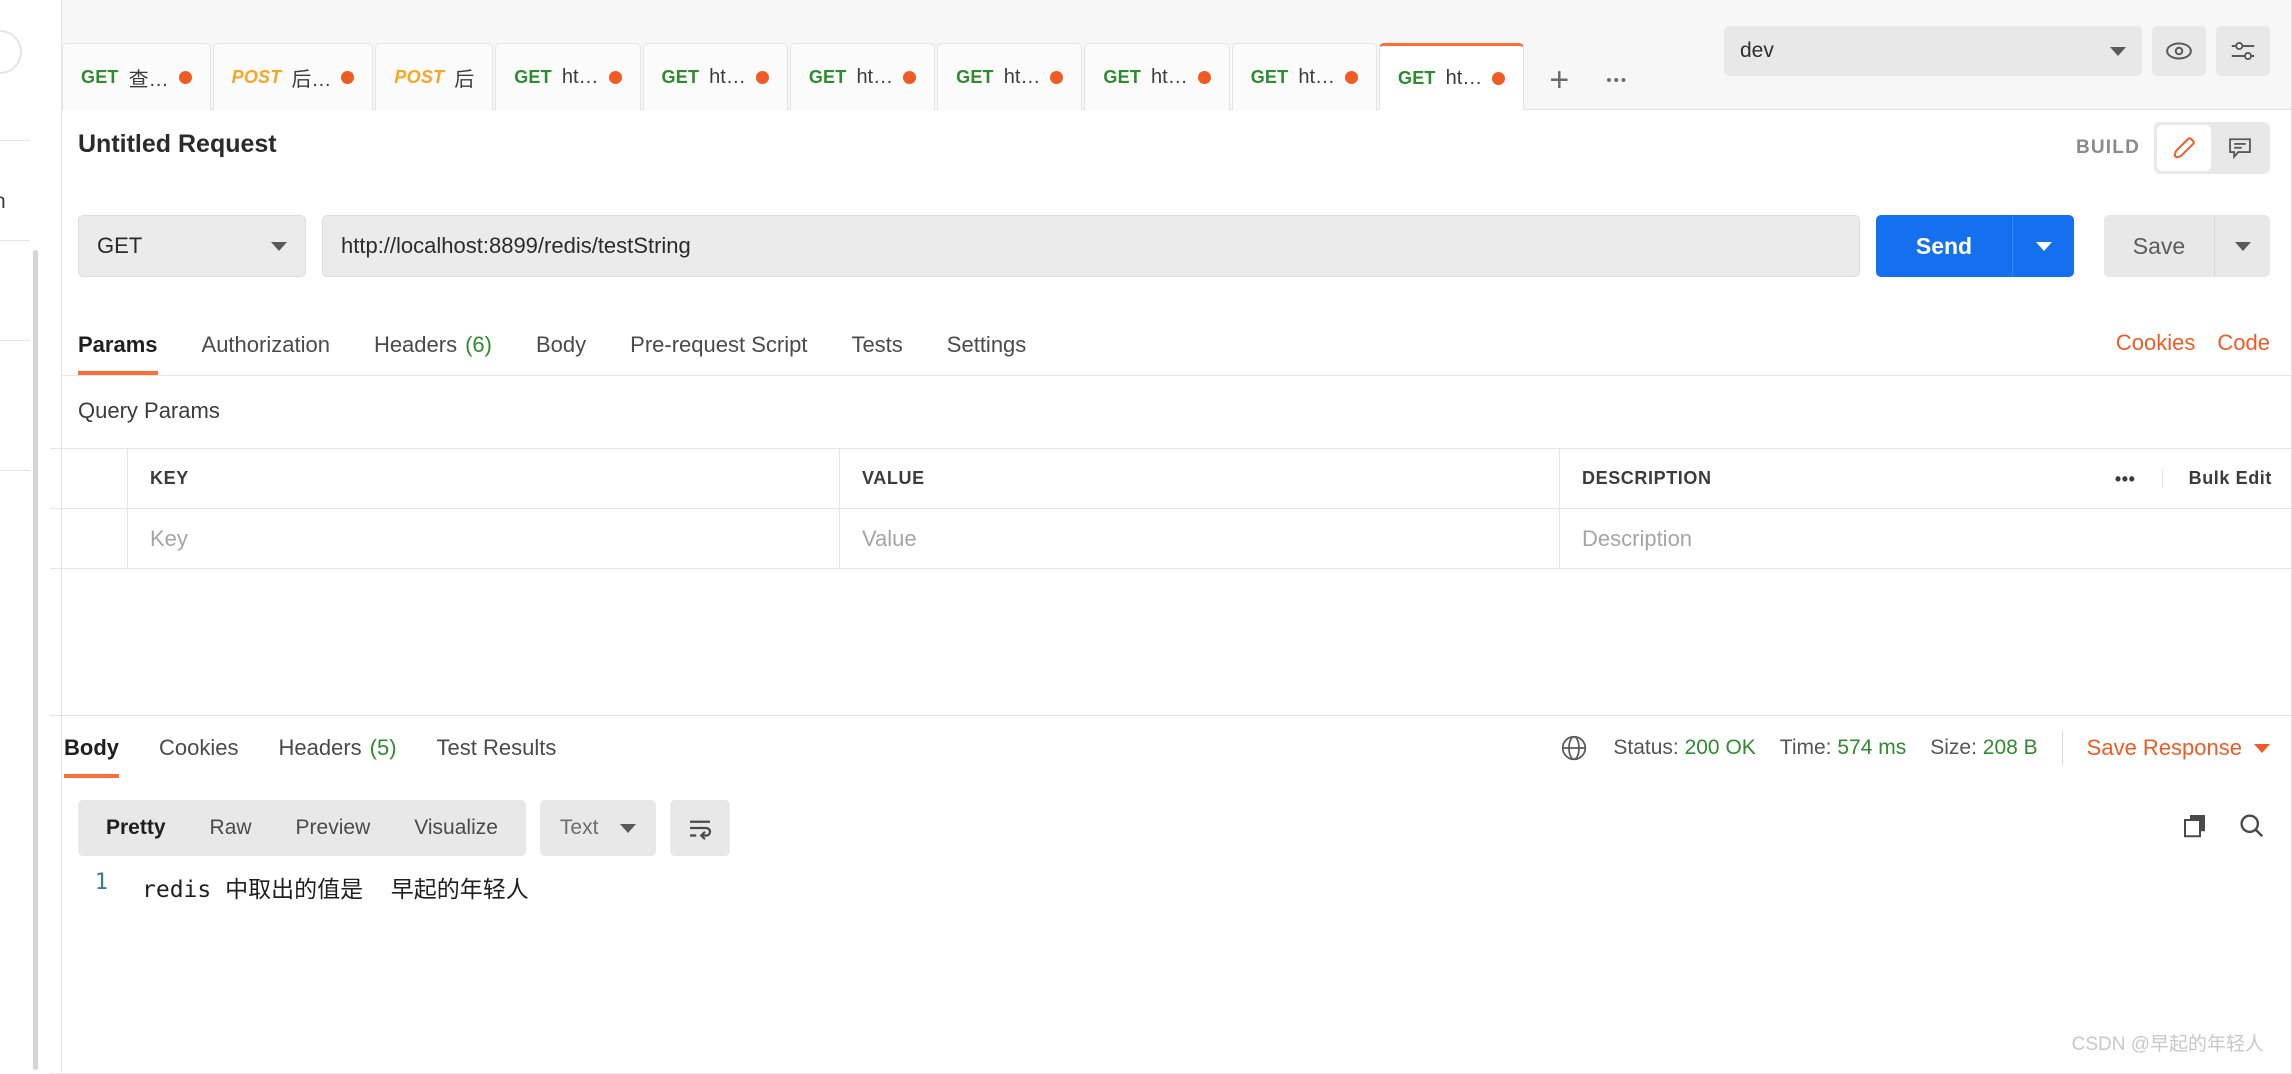 Image resolution: width=2292 pixels, height=1074 pixels. I want to click on environment-settings-button, so click(2243, 51).